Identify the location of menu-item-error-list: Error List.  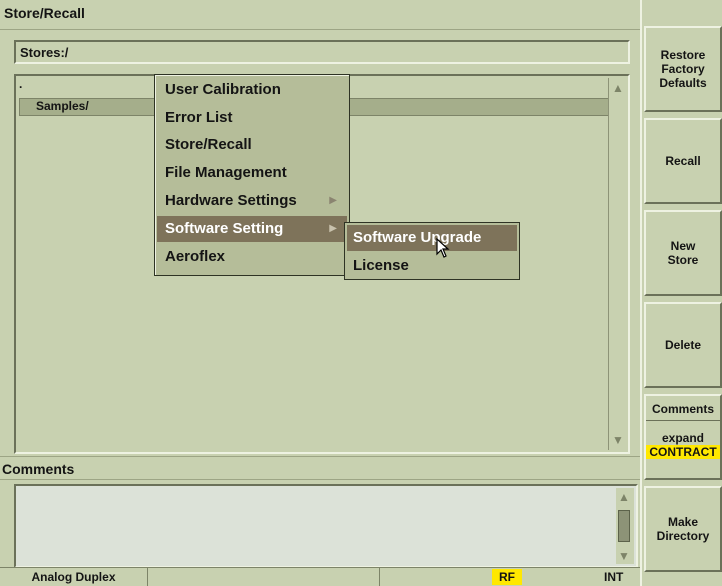
(252, 118).